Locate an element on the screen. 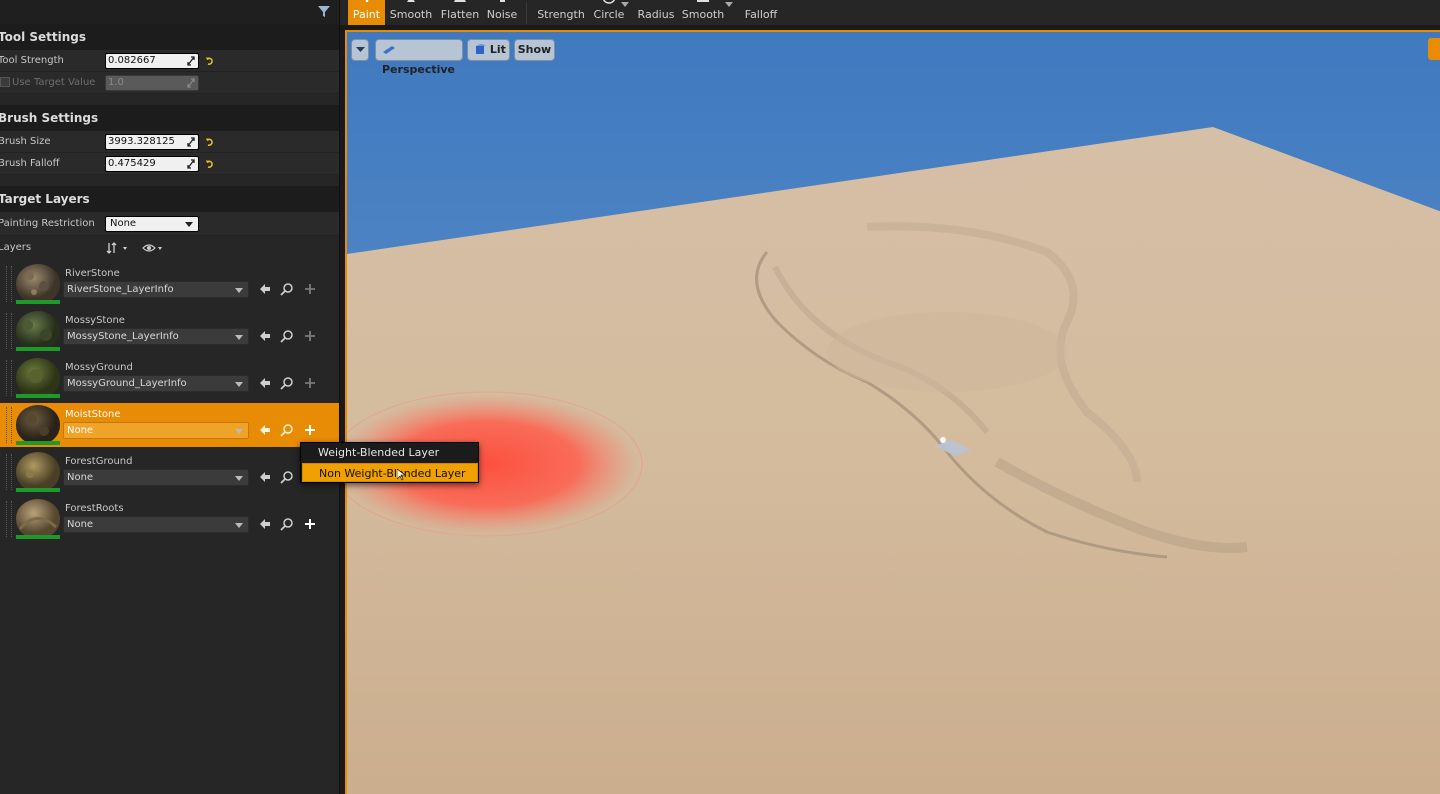  layer-info-combo: RiverStone_LayerInfo is located at coordinates (156, 289).